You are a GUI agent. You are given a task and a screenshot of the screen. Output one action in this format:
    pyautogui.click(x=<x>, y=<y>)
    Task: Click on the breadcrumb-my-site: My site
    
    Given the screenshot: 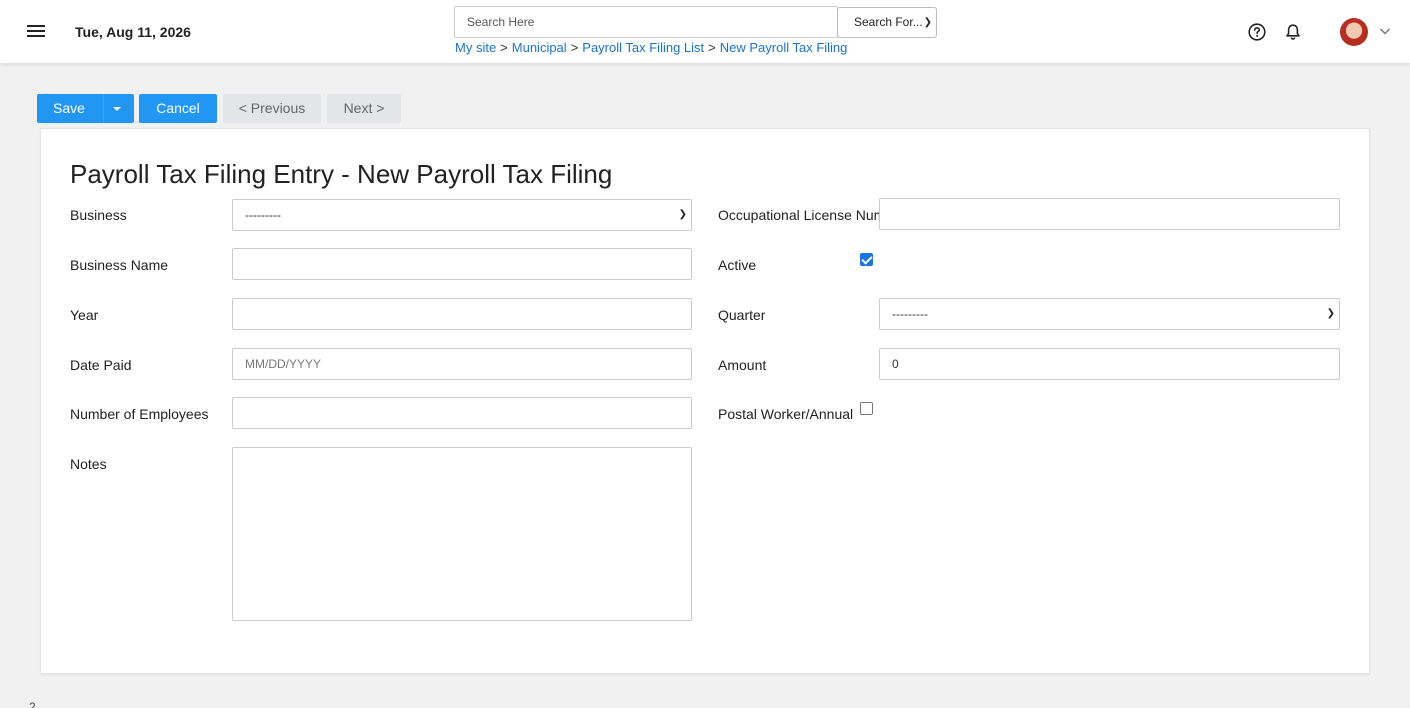 What is the action you would take?
    pyautogui.click(x=475, y=47)
    